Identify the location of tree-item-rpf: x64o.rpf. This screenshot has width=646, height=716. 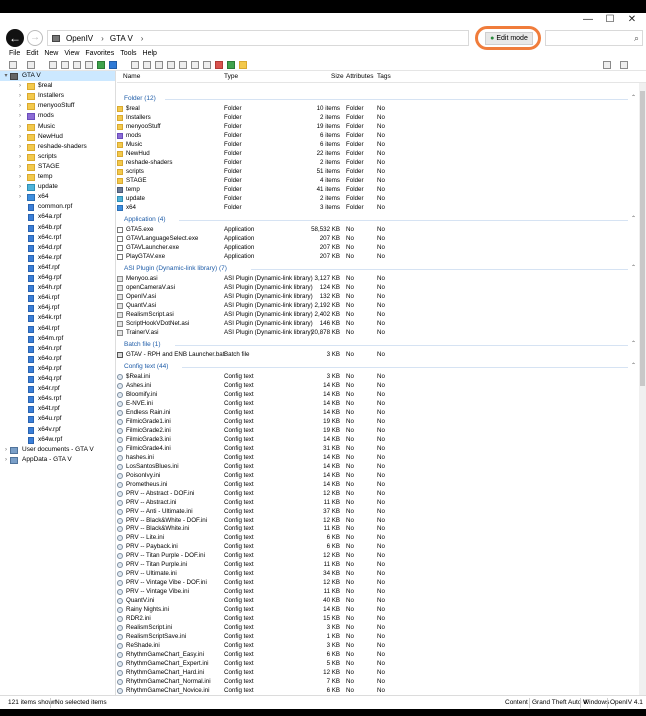
(57, 359).